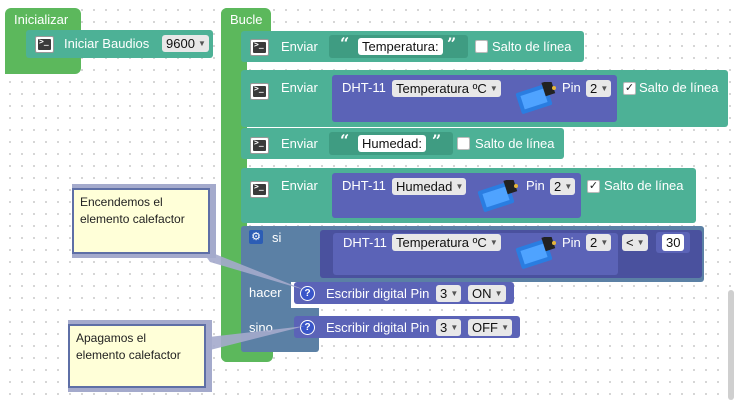 The image size is (738, 400). Describe the element at coordinates (487, 293) in the screenshot. I see `state-dropdown: ON` at that location.